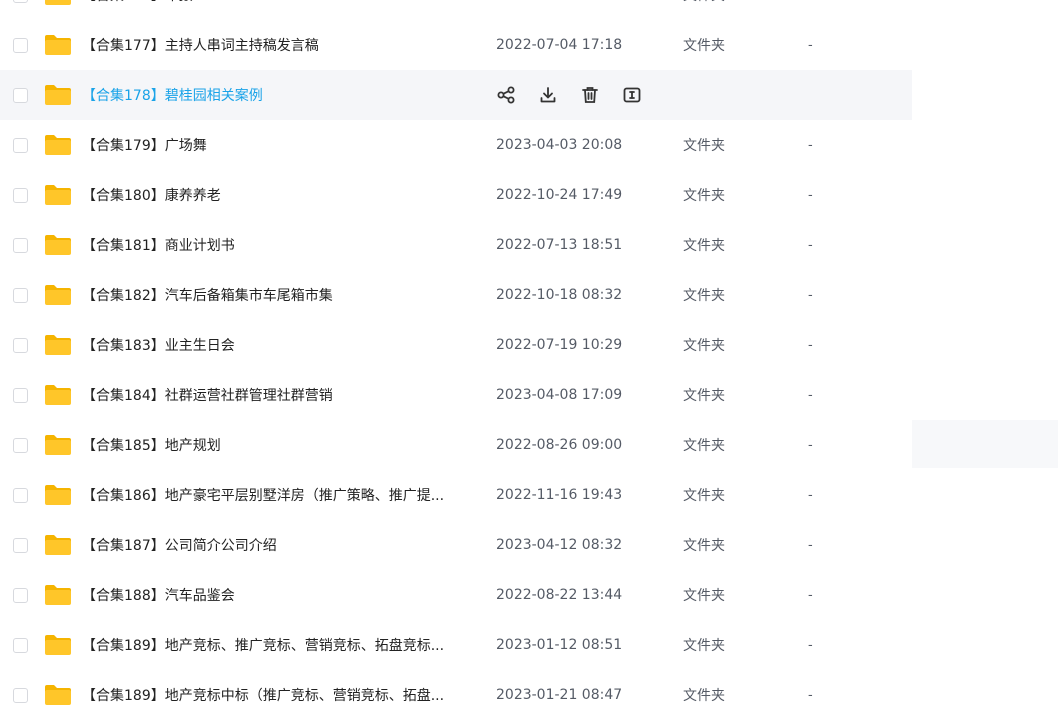 The height and width of the screenshot is (720, 1058). Describe the element at coordinates (172, 95) in the screenshot. I see `file-name-link: 【合集178】碧桂园相关案例` at that location.